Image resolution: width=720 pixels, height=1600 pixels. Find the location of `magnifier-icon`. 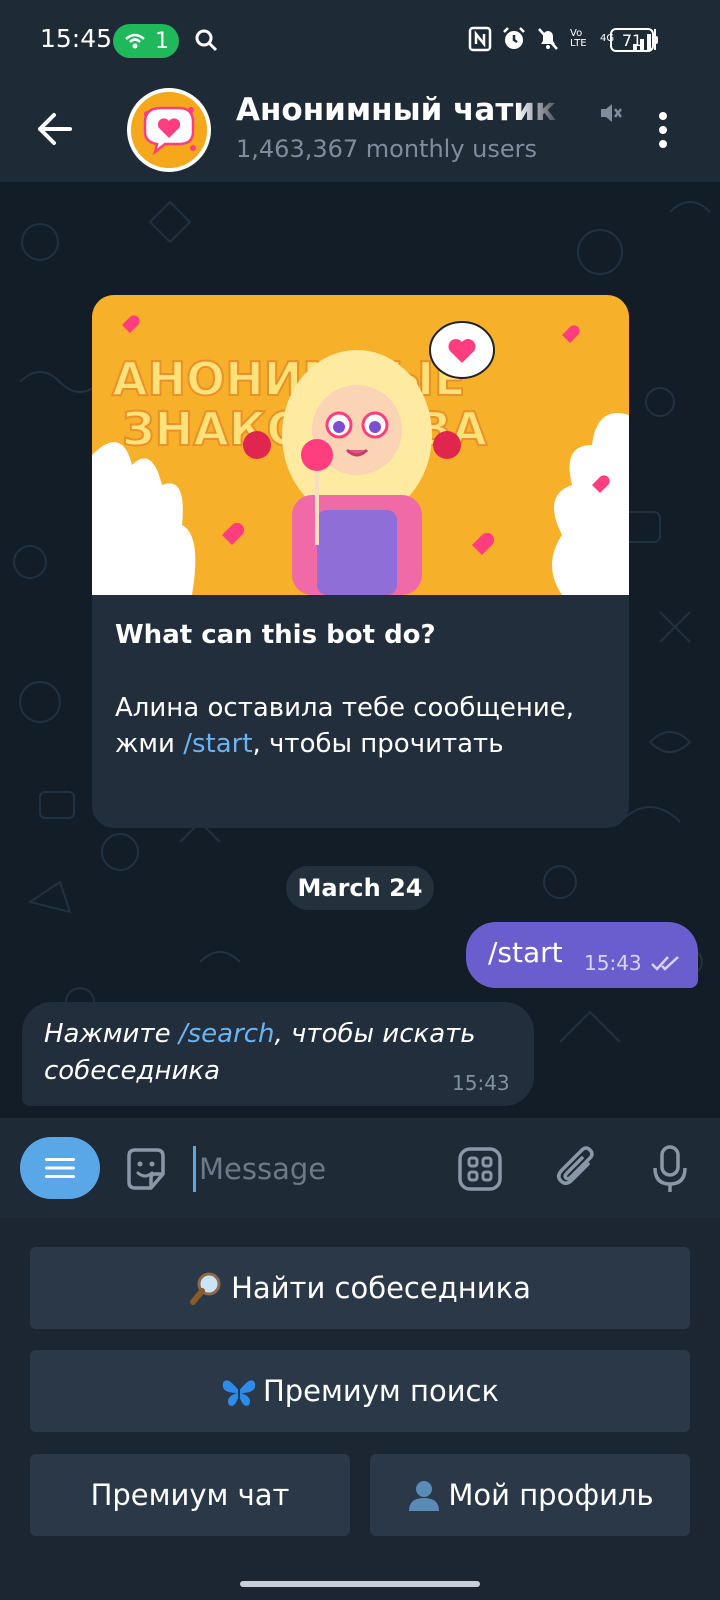

magnifier-icon is located at coordinates (205, 1288).